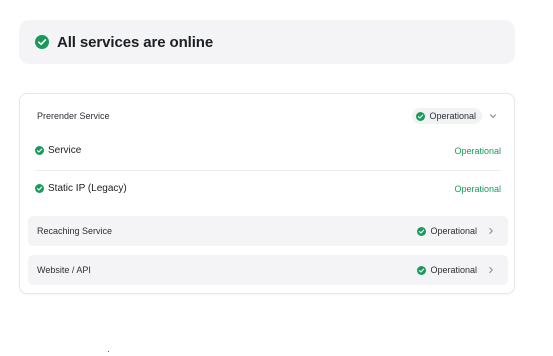 The height and width of the screenshot is (356, 553). I want to click on status-badge-text: Operational, so click(452, 116).